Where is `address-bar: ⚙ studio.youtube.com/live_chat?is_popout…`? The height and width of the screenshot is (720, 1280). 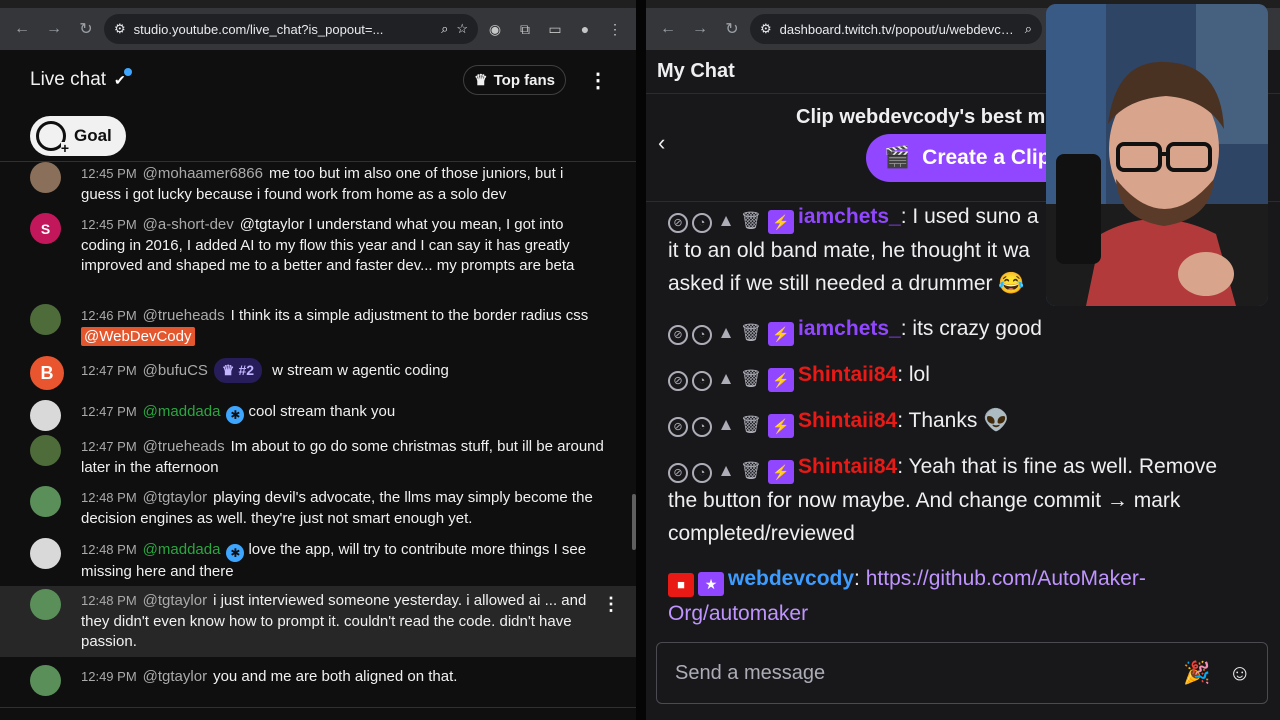
address-bar: ⚙ studio.youtube.com/live_chat?is_popout… is located at coordinates (291, 29).